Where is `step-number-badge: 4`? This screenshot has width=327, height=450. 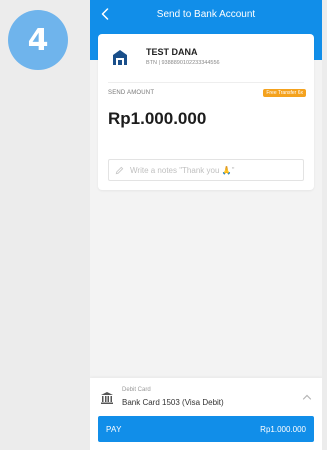 step-number-badge: 4 is located at coordinates (38, 40).